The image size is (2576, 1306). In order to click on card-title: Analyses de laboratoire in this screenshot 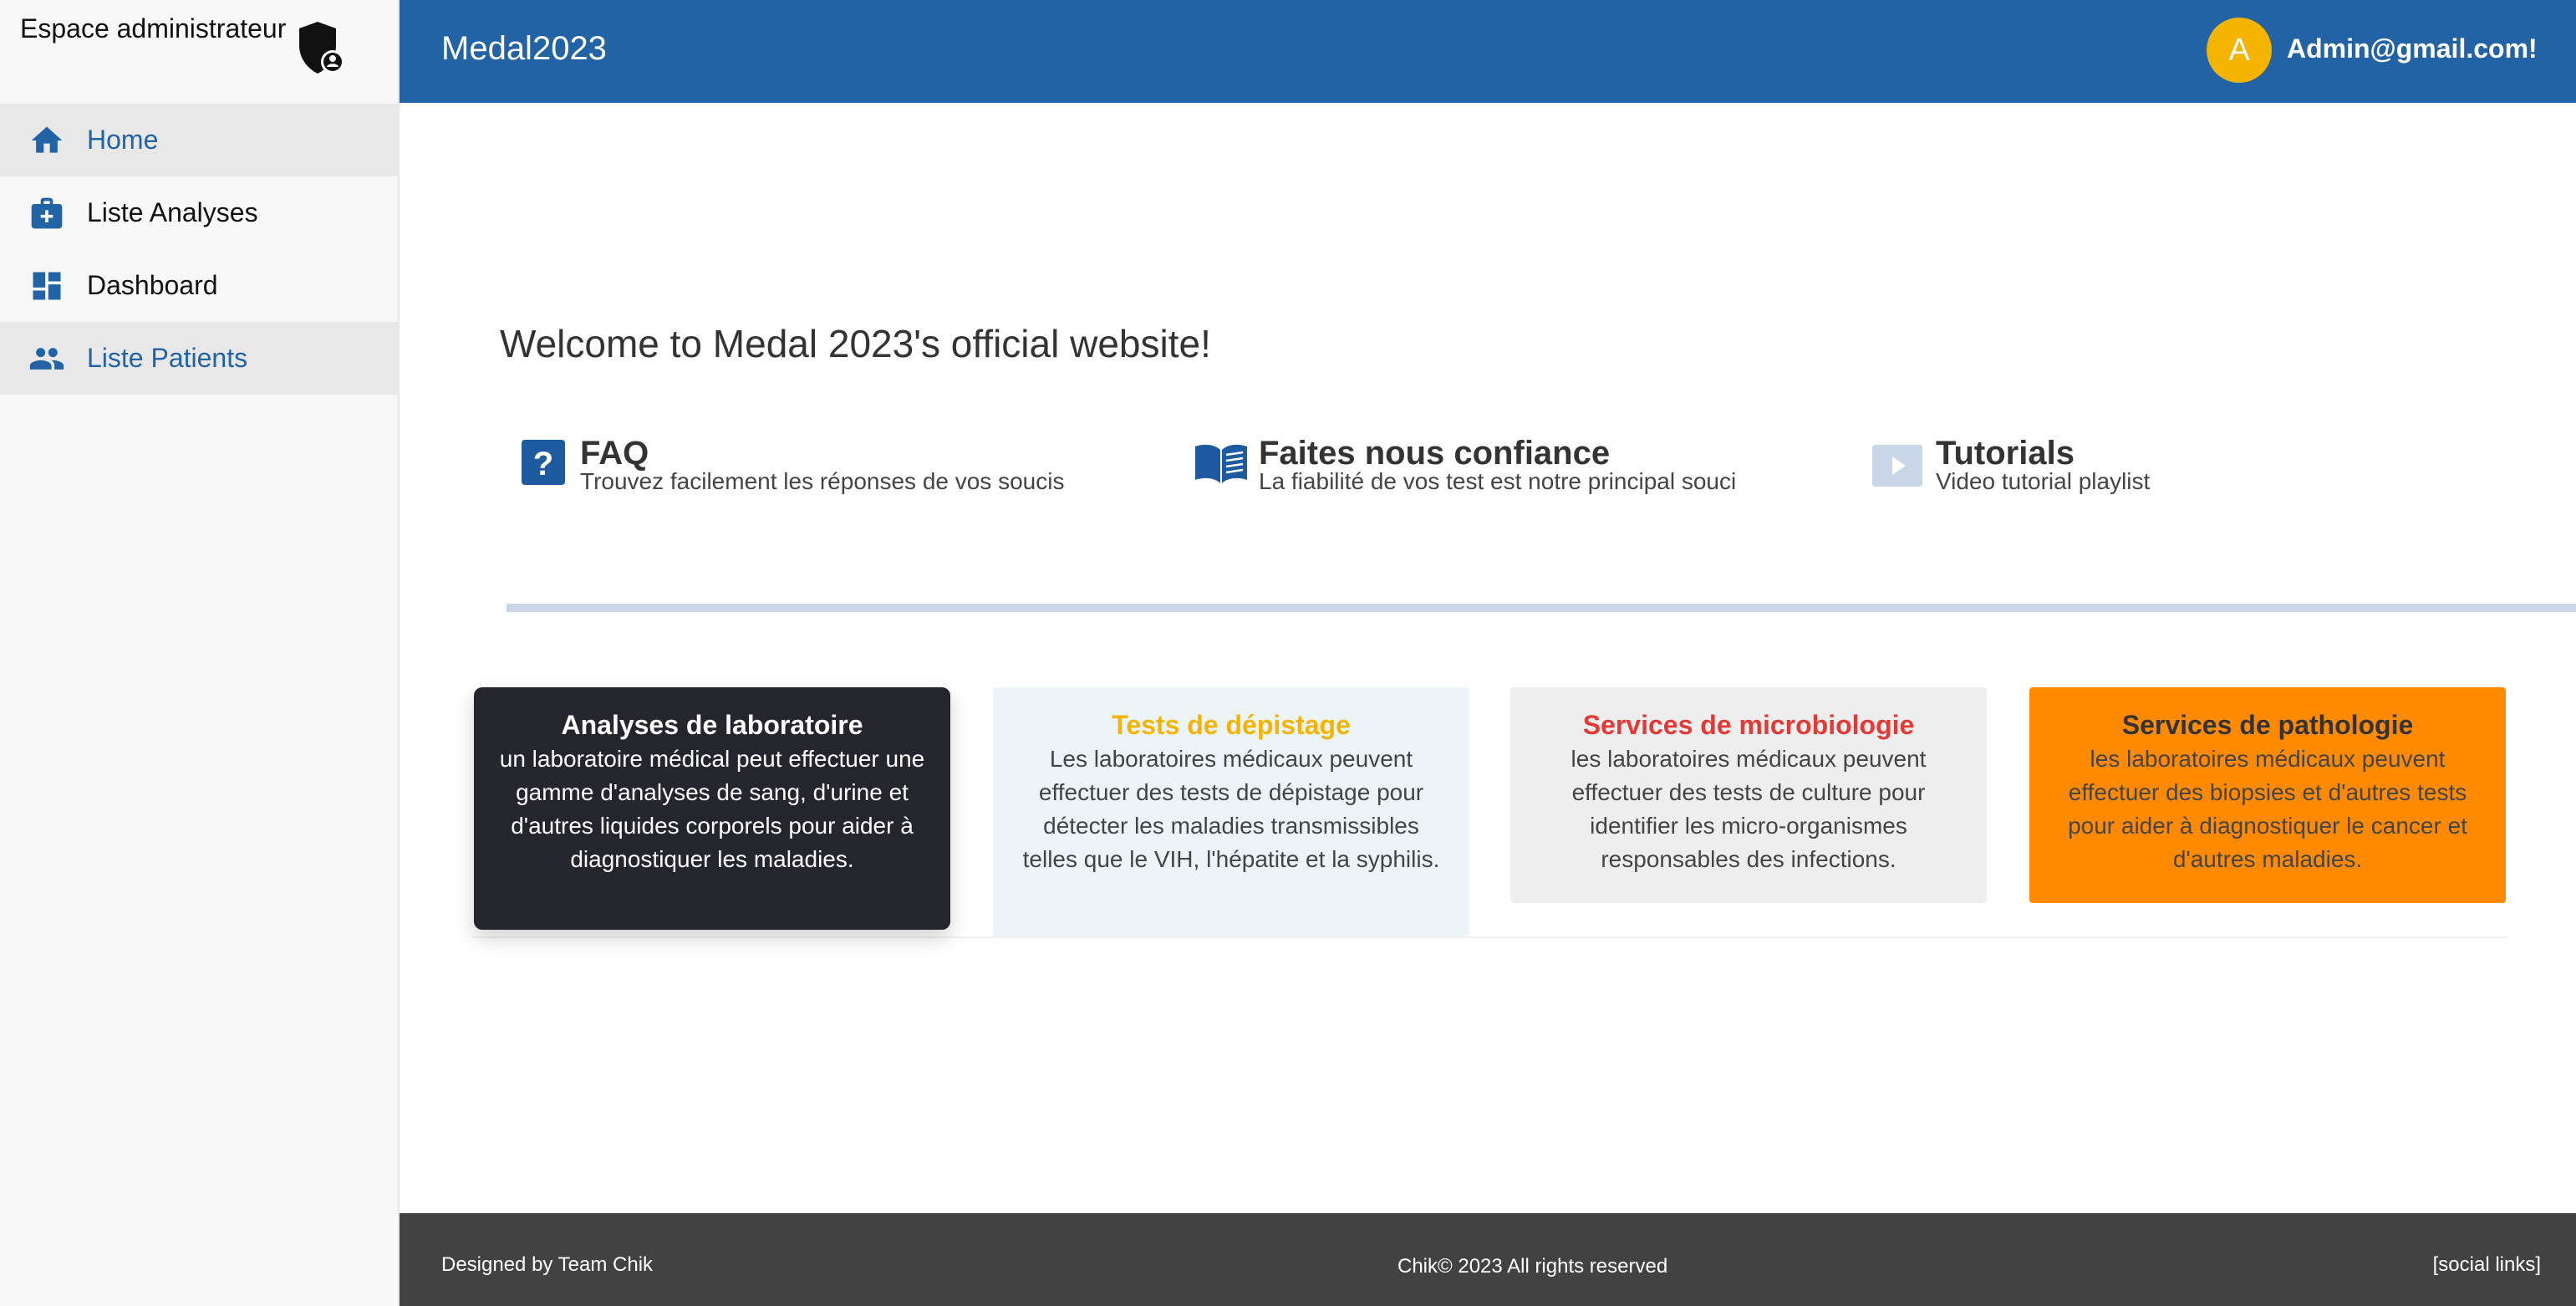, I will do `click(712, 725)`.